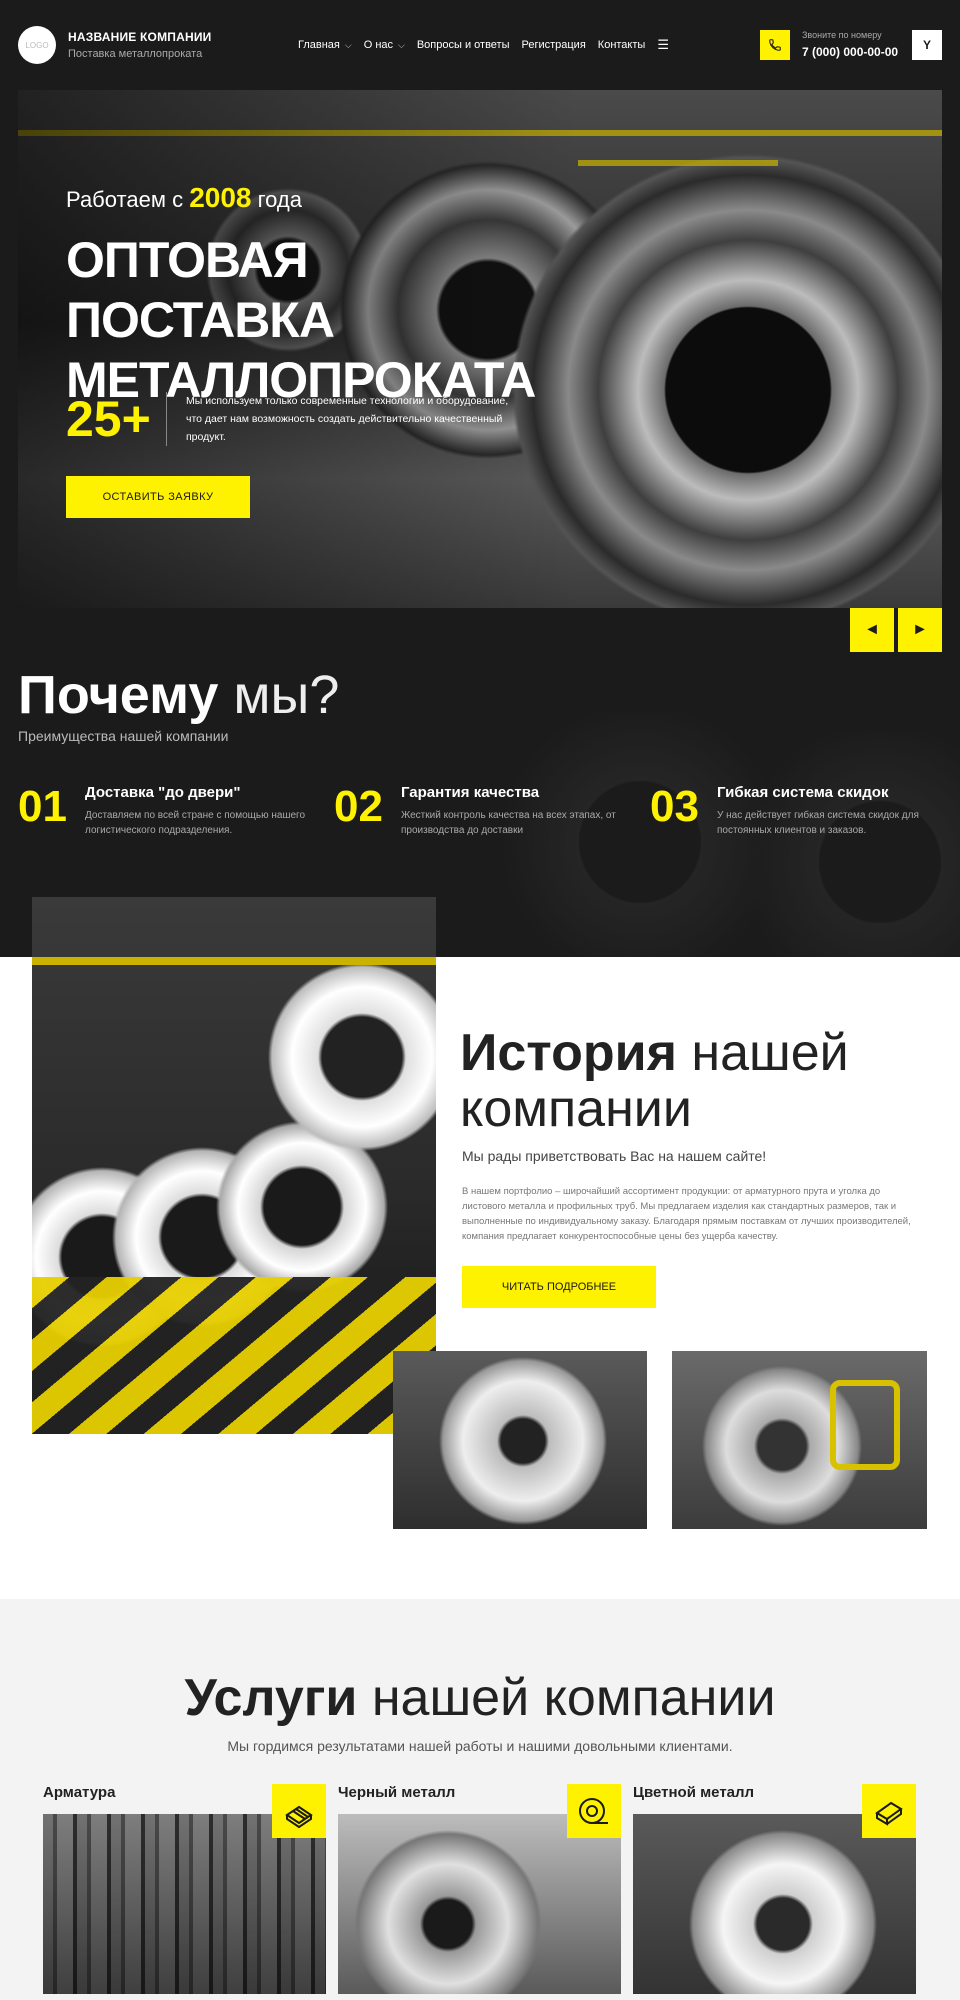 The image size is (960, 2000). What do you see at coordinates (286, 695) in the screenshot?
I see `why-us-title-light: мы?` at bounding box center [286, 695].